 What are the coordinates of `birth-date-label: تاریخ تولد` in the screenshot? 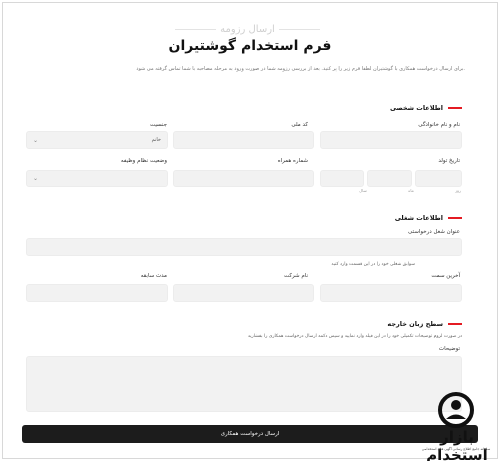 It's located at (449, 161).